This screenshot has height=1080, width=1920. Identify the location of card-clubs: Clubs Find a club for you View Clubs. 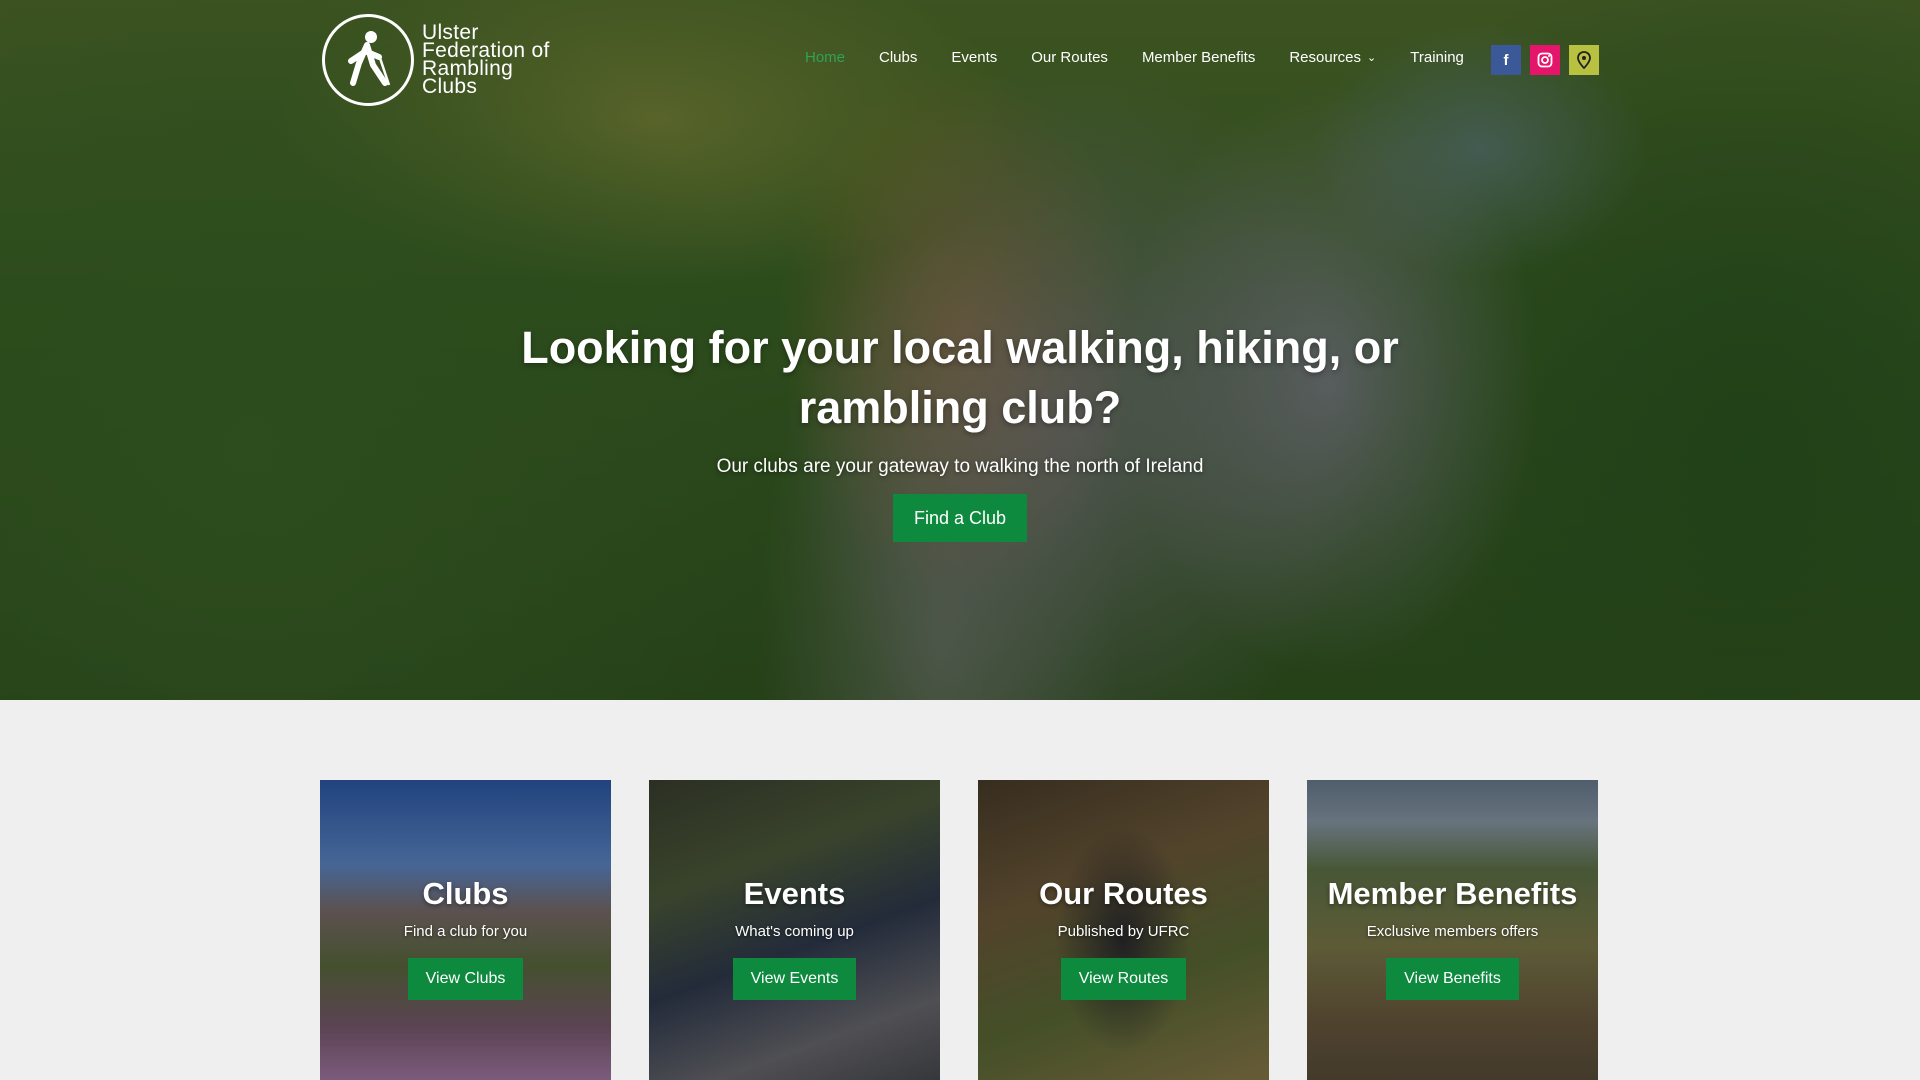
(465, 930).